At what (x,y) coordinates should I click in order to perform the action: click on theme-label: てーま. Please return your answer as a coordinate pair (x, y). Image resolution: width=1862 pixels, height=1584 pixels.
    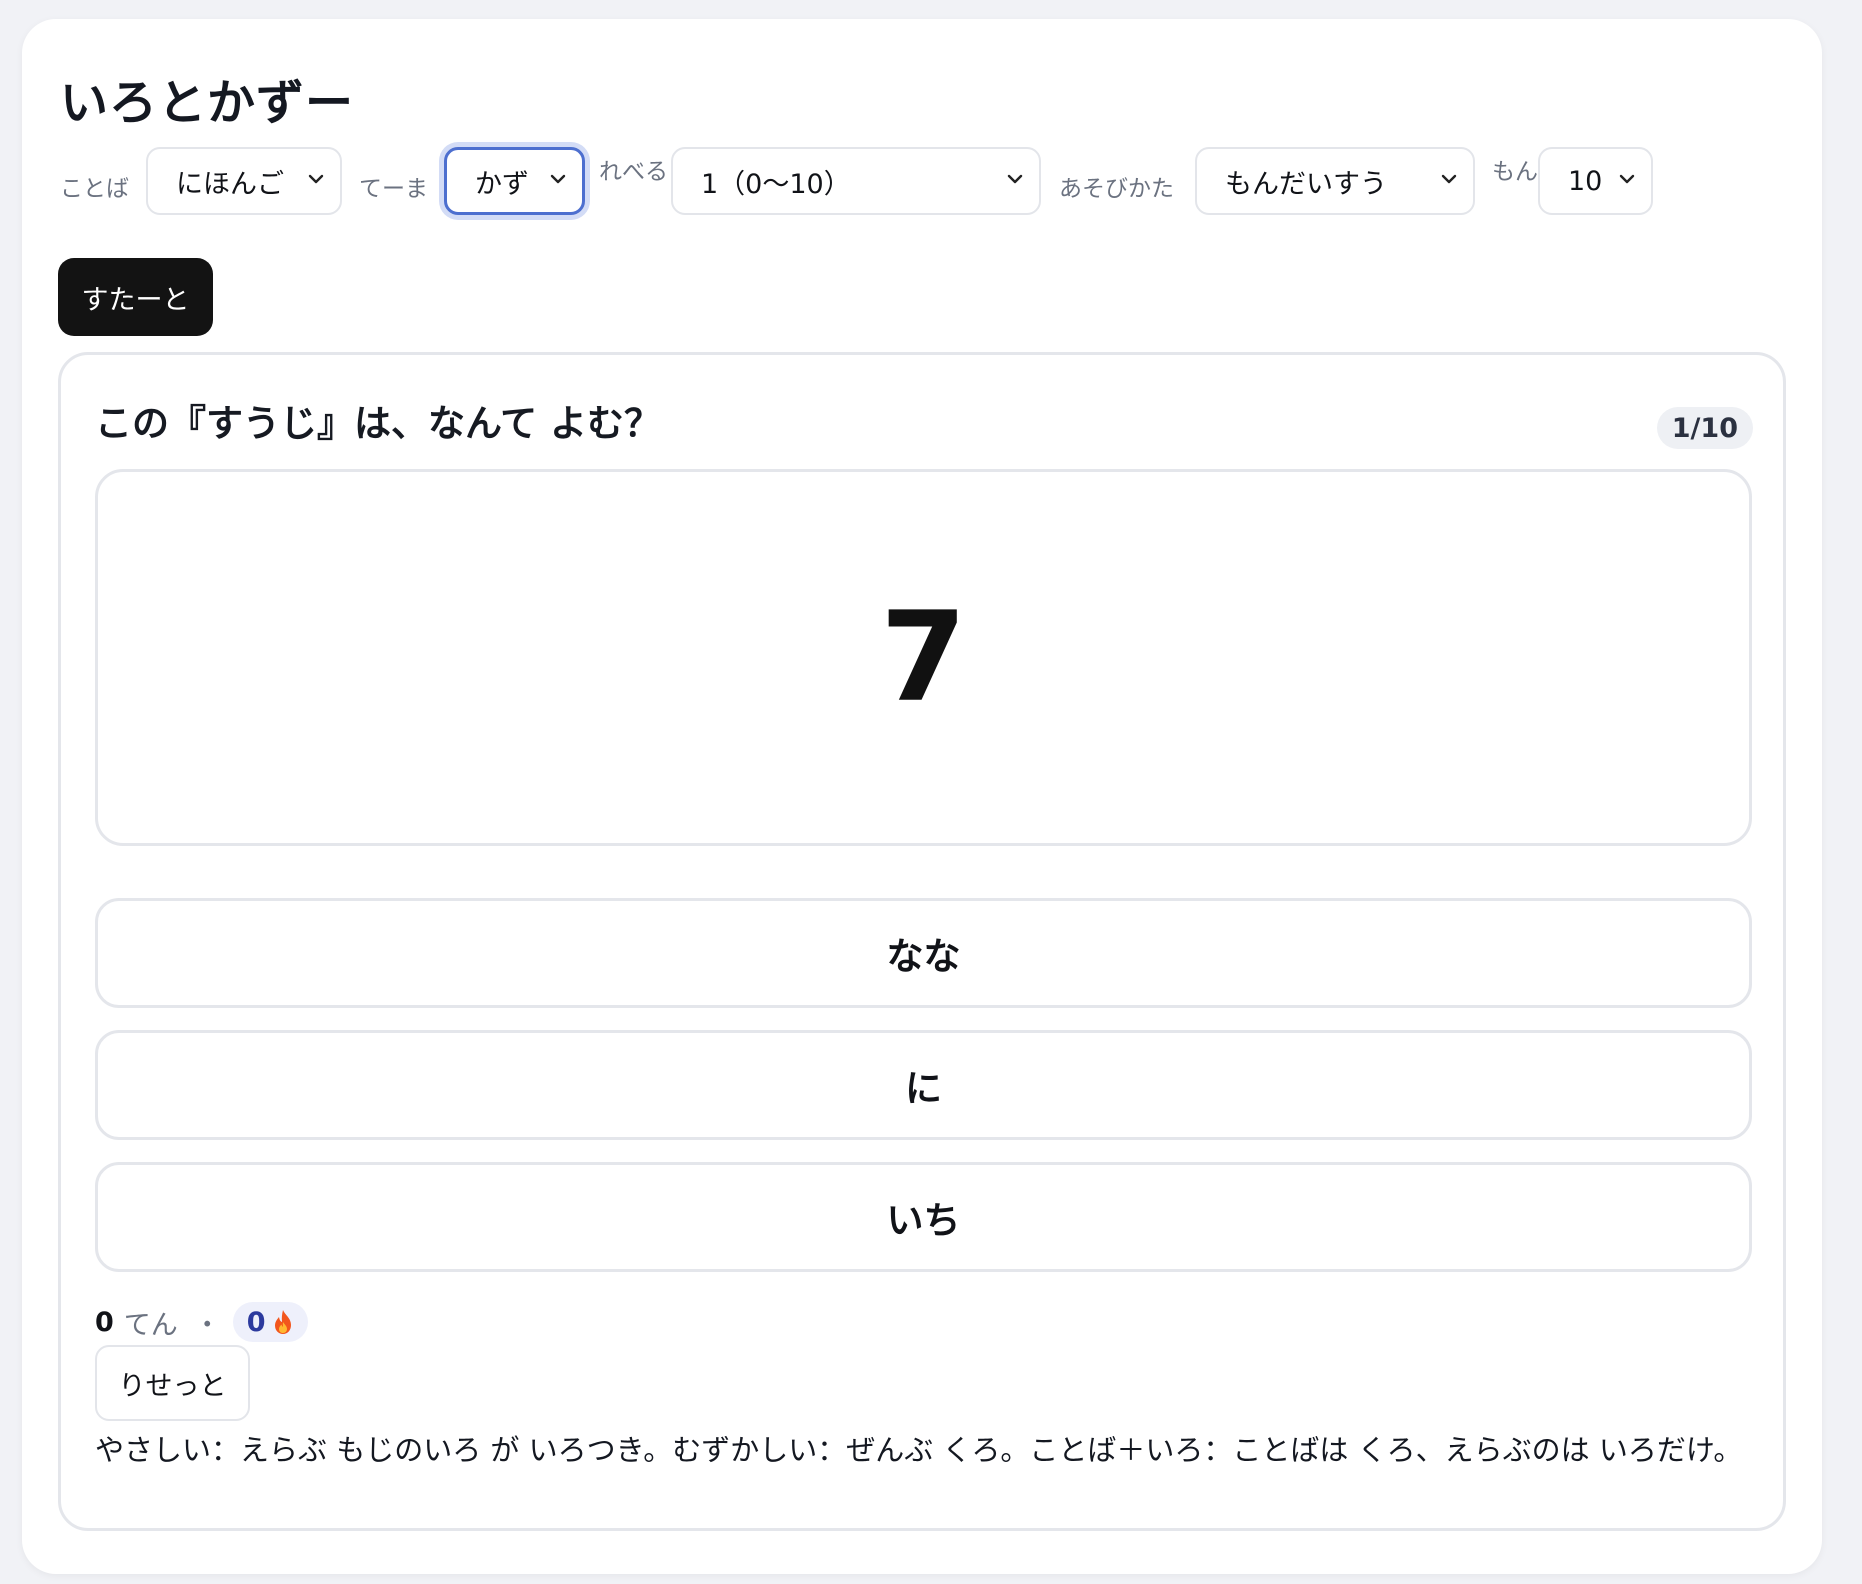
    Looking at the image, I should click on (393, 189).